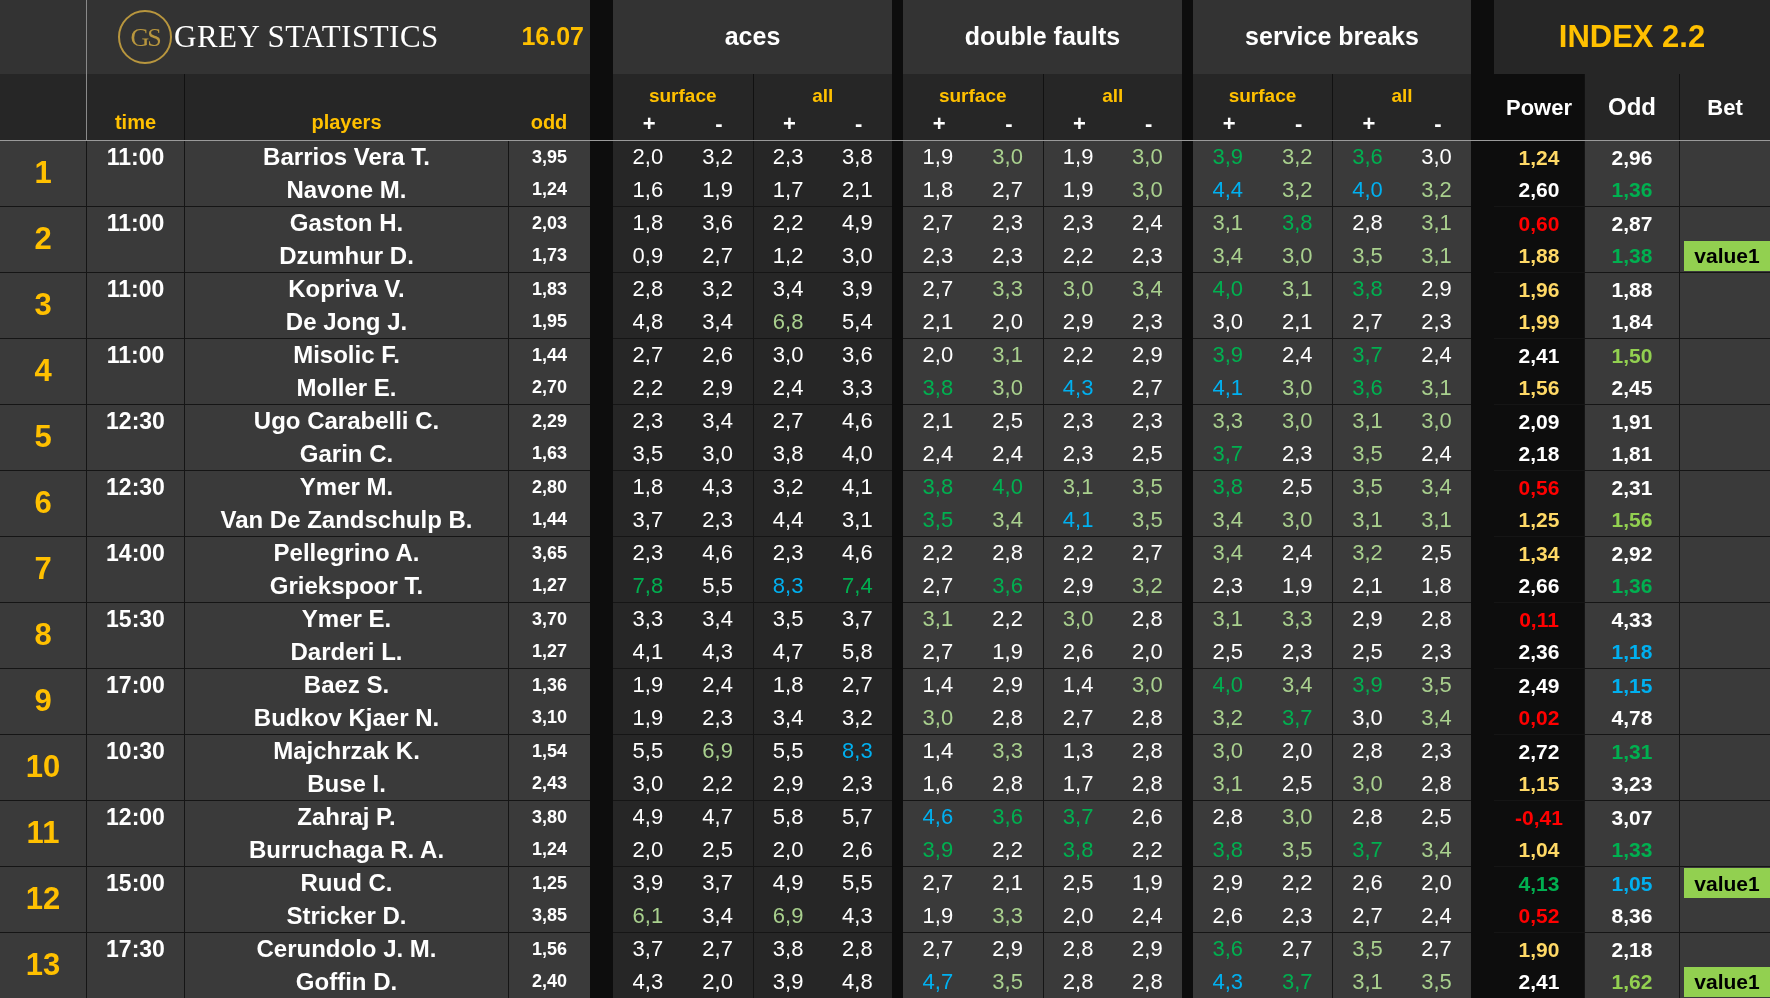  Describe the element at coordinates (1078, 685) in the screenshot. I see `stat-value: 1,4` at that location.